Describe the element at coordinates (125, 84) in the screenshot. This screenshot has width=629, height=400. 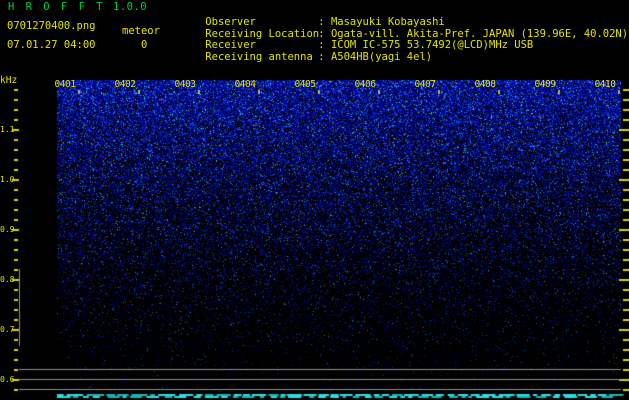
I see `time-label: 0402` at that location.